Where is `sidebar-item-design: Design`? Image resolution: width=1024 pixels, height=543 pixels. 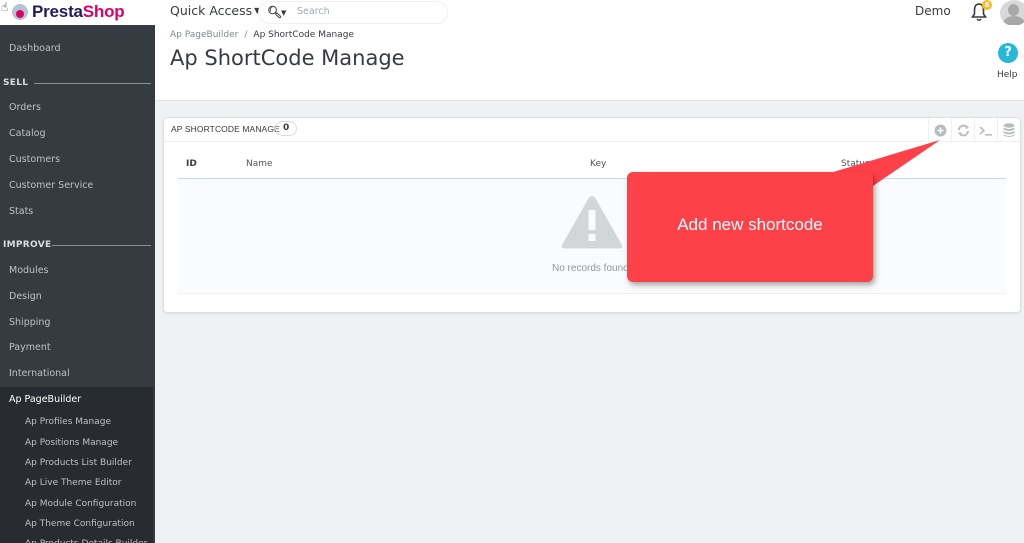 sidebar-item-design: Design is located at coordinates (25, 296).